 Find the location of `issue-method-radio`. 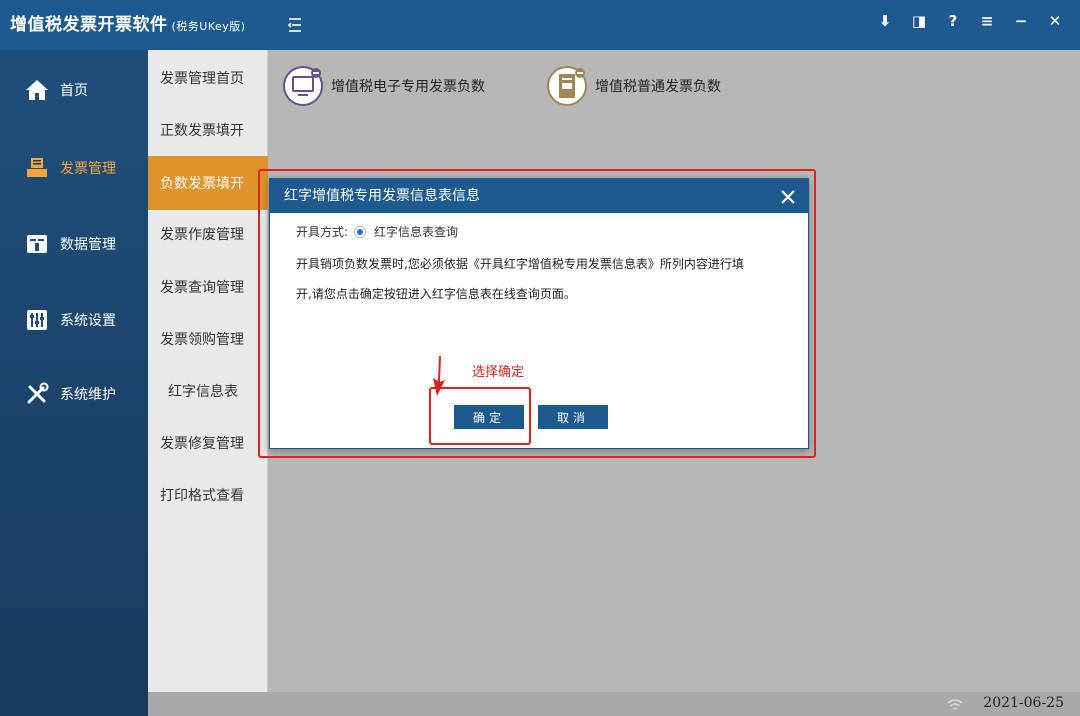

issue-method-radio is located at coordinates (360, 231).